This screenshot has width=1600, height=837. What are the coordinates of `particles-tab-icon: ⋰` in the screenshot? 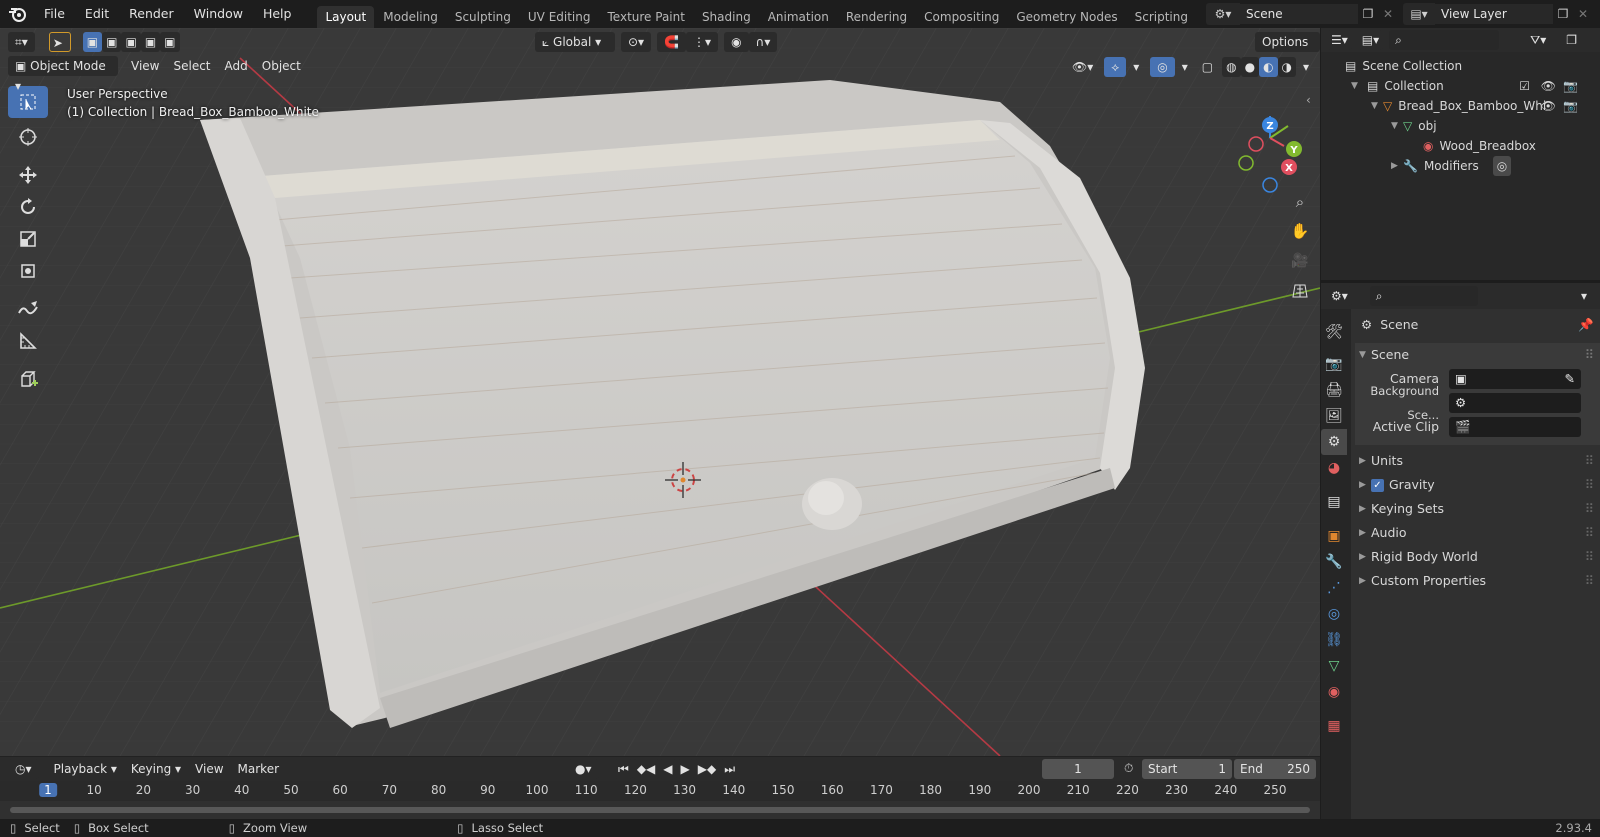 It's located at (1334, 588).